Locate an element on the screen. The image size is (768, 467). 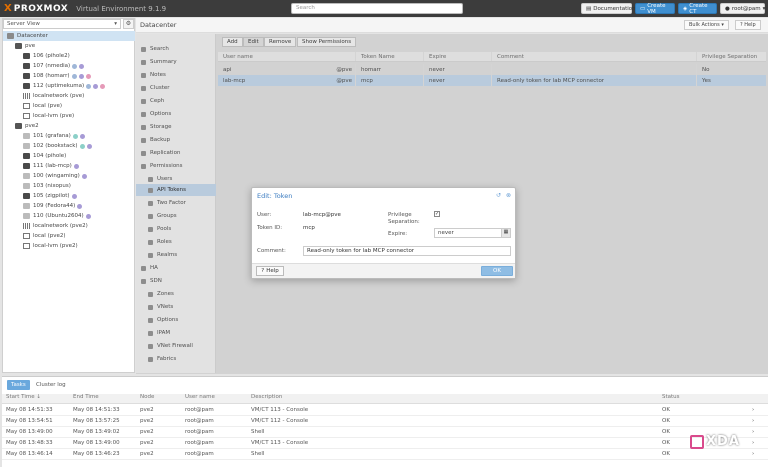
tree-item: local-lvm (pve) is located at coordinates (69, 116).